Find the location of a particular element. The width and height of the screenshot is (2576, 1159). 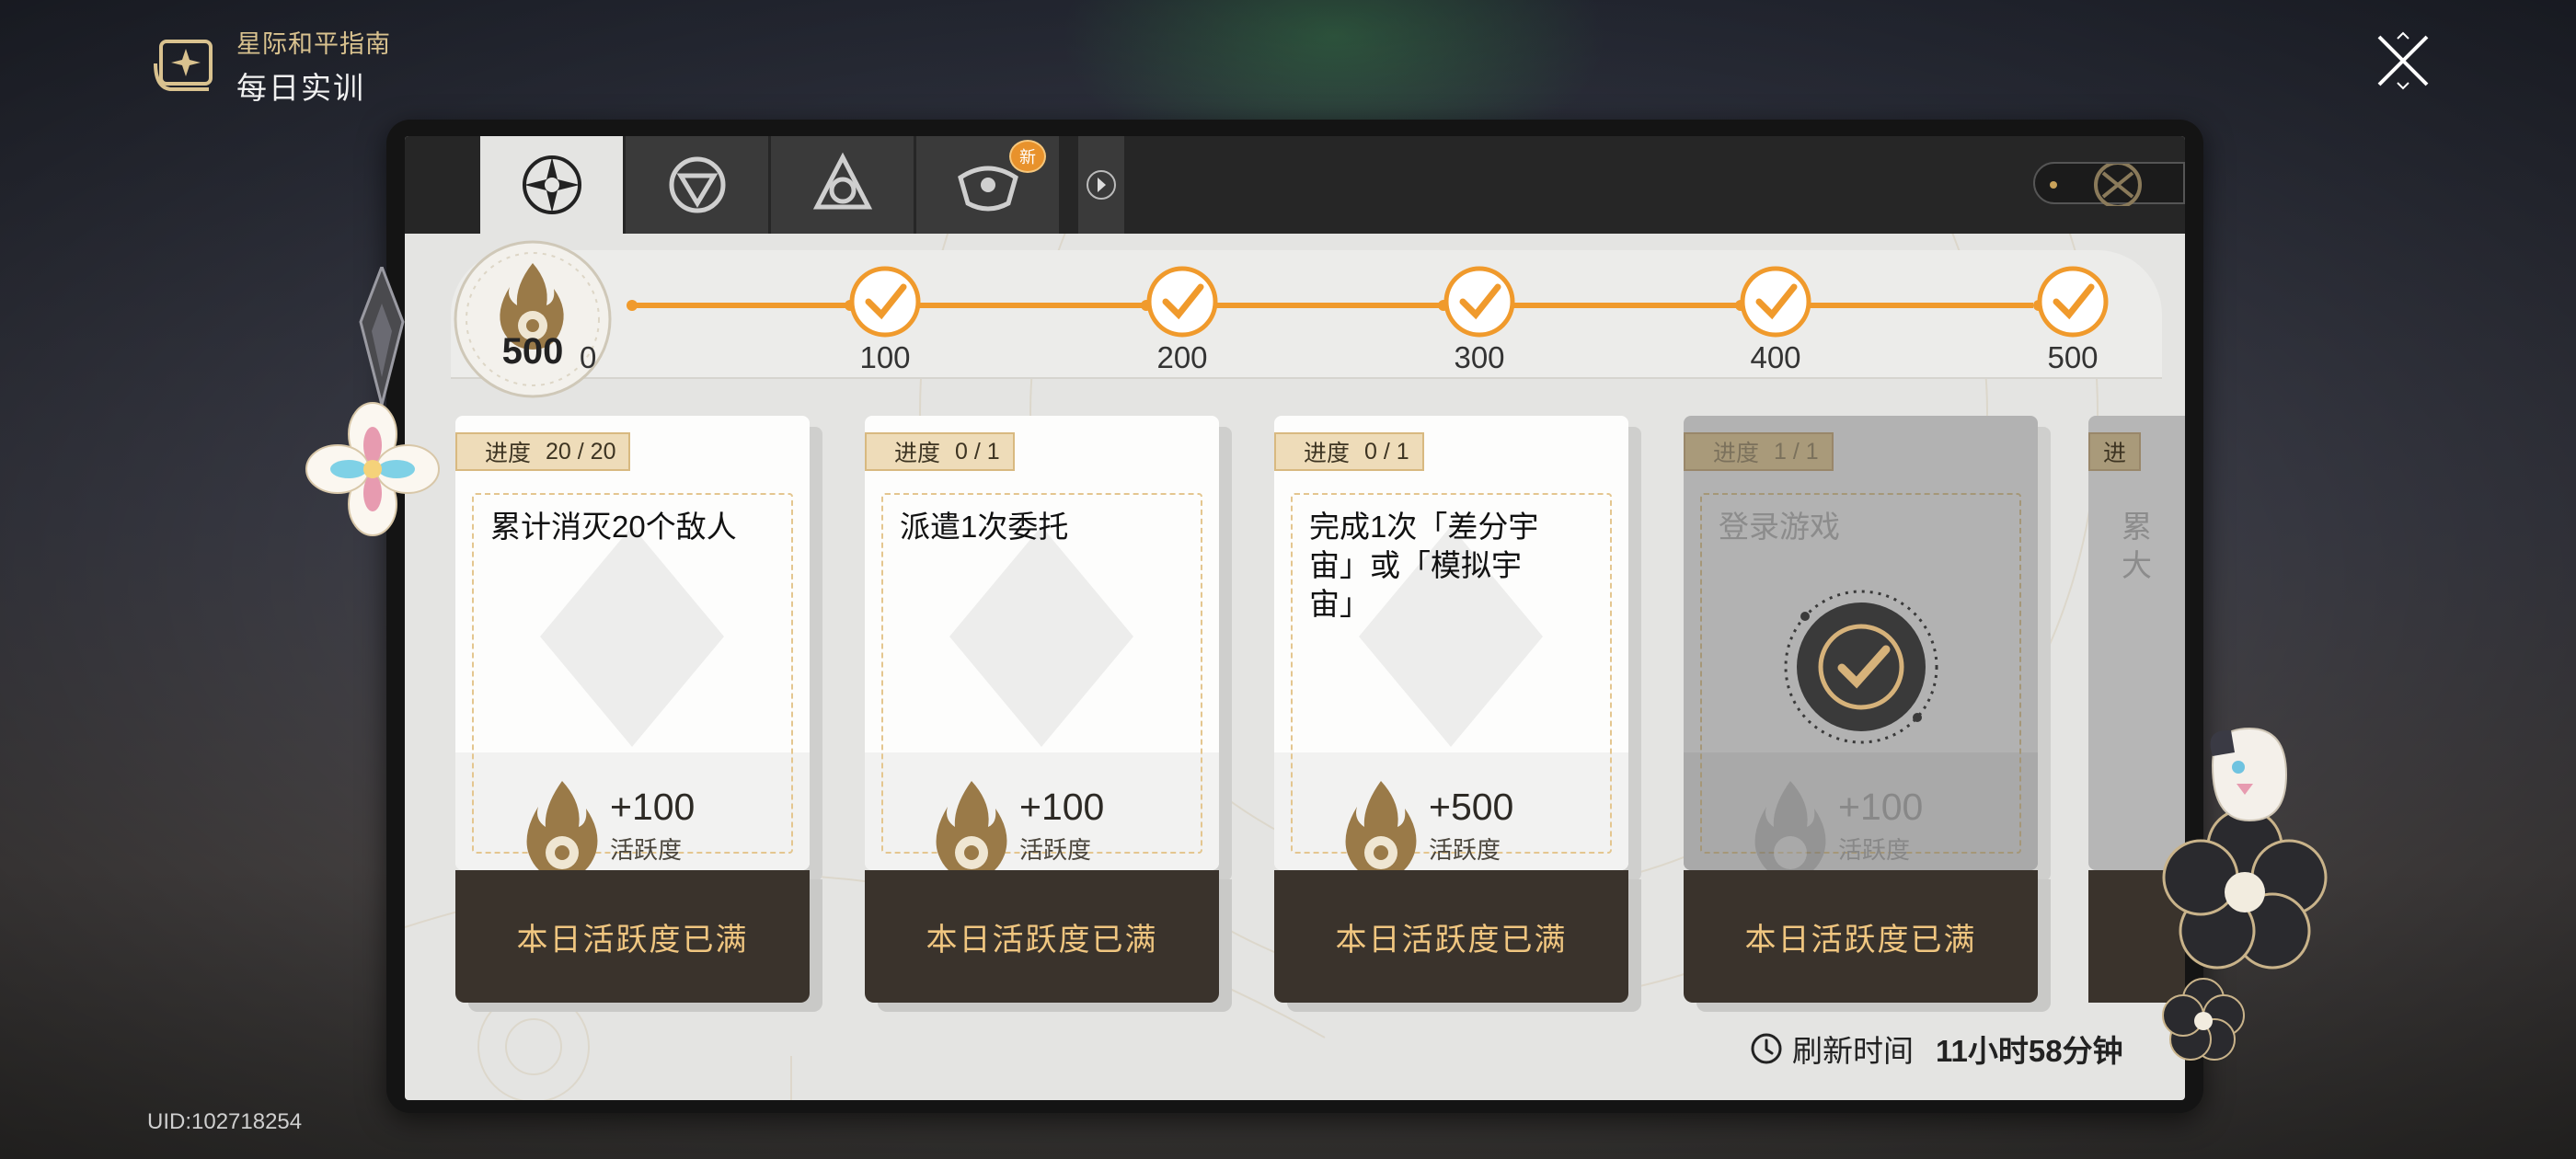

refresh-timer: 刷新时间 11小时58分钟 is located at coordinates (1936, 1049).